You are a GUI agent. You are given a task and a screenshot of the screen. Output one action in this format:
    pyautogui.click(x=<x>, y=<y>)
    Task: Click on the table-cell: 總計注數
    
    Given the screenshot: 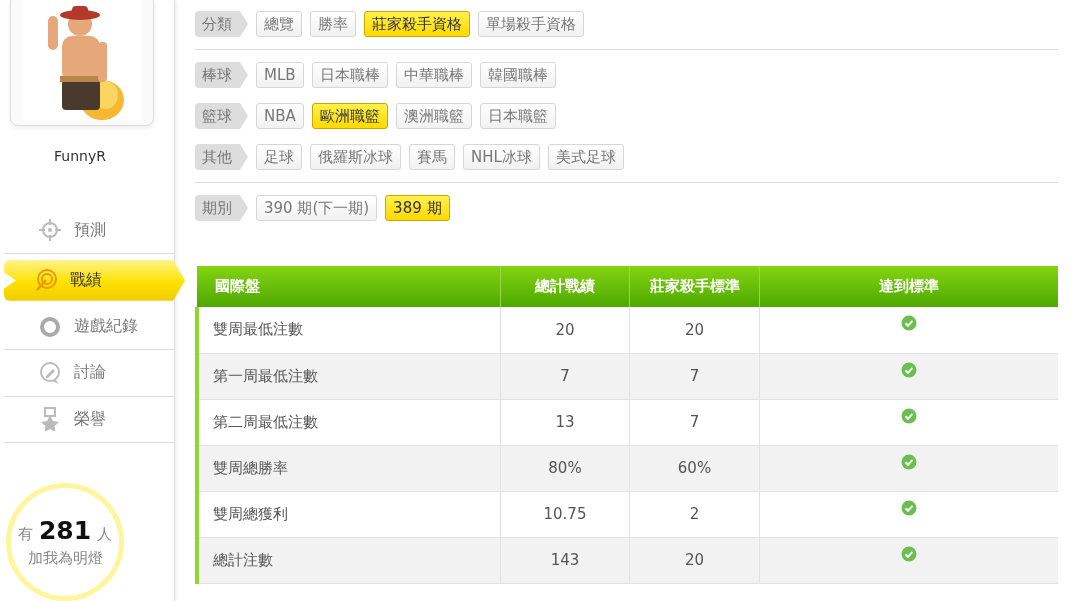 What is the action you would take?
    pyautogui.click(x=349, y=560)
    